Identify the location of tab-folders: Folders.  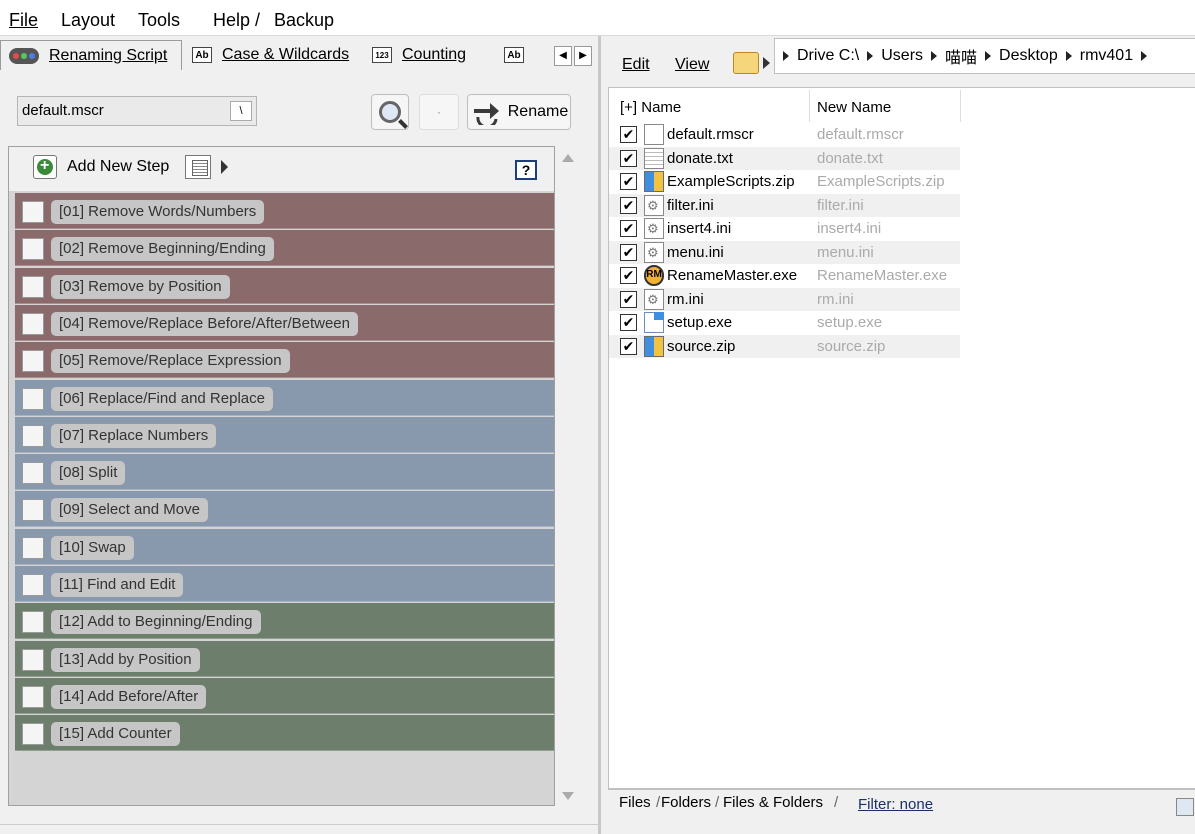
(686, 802).